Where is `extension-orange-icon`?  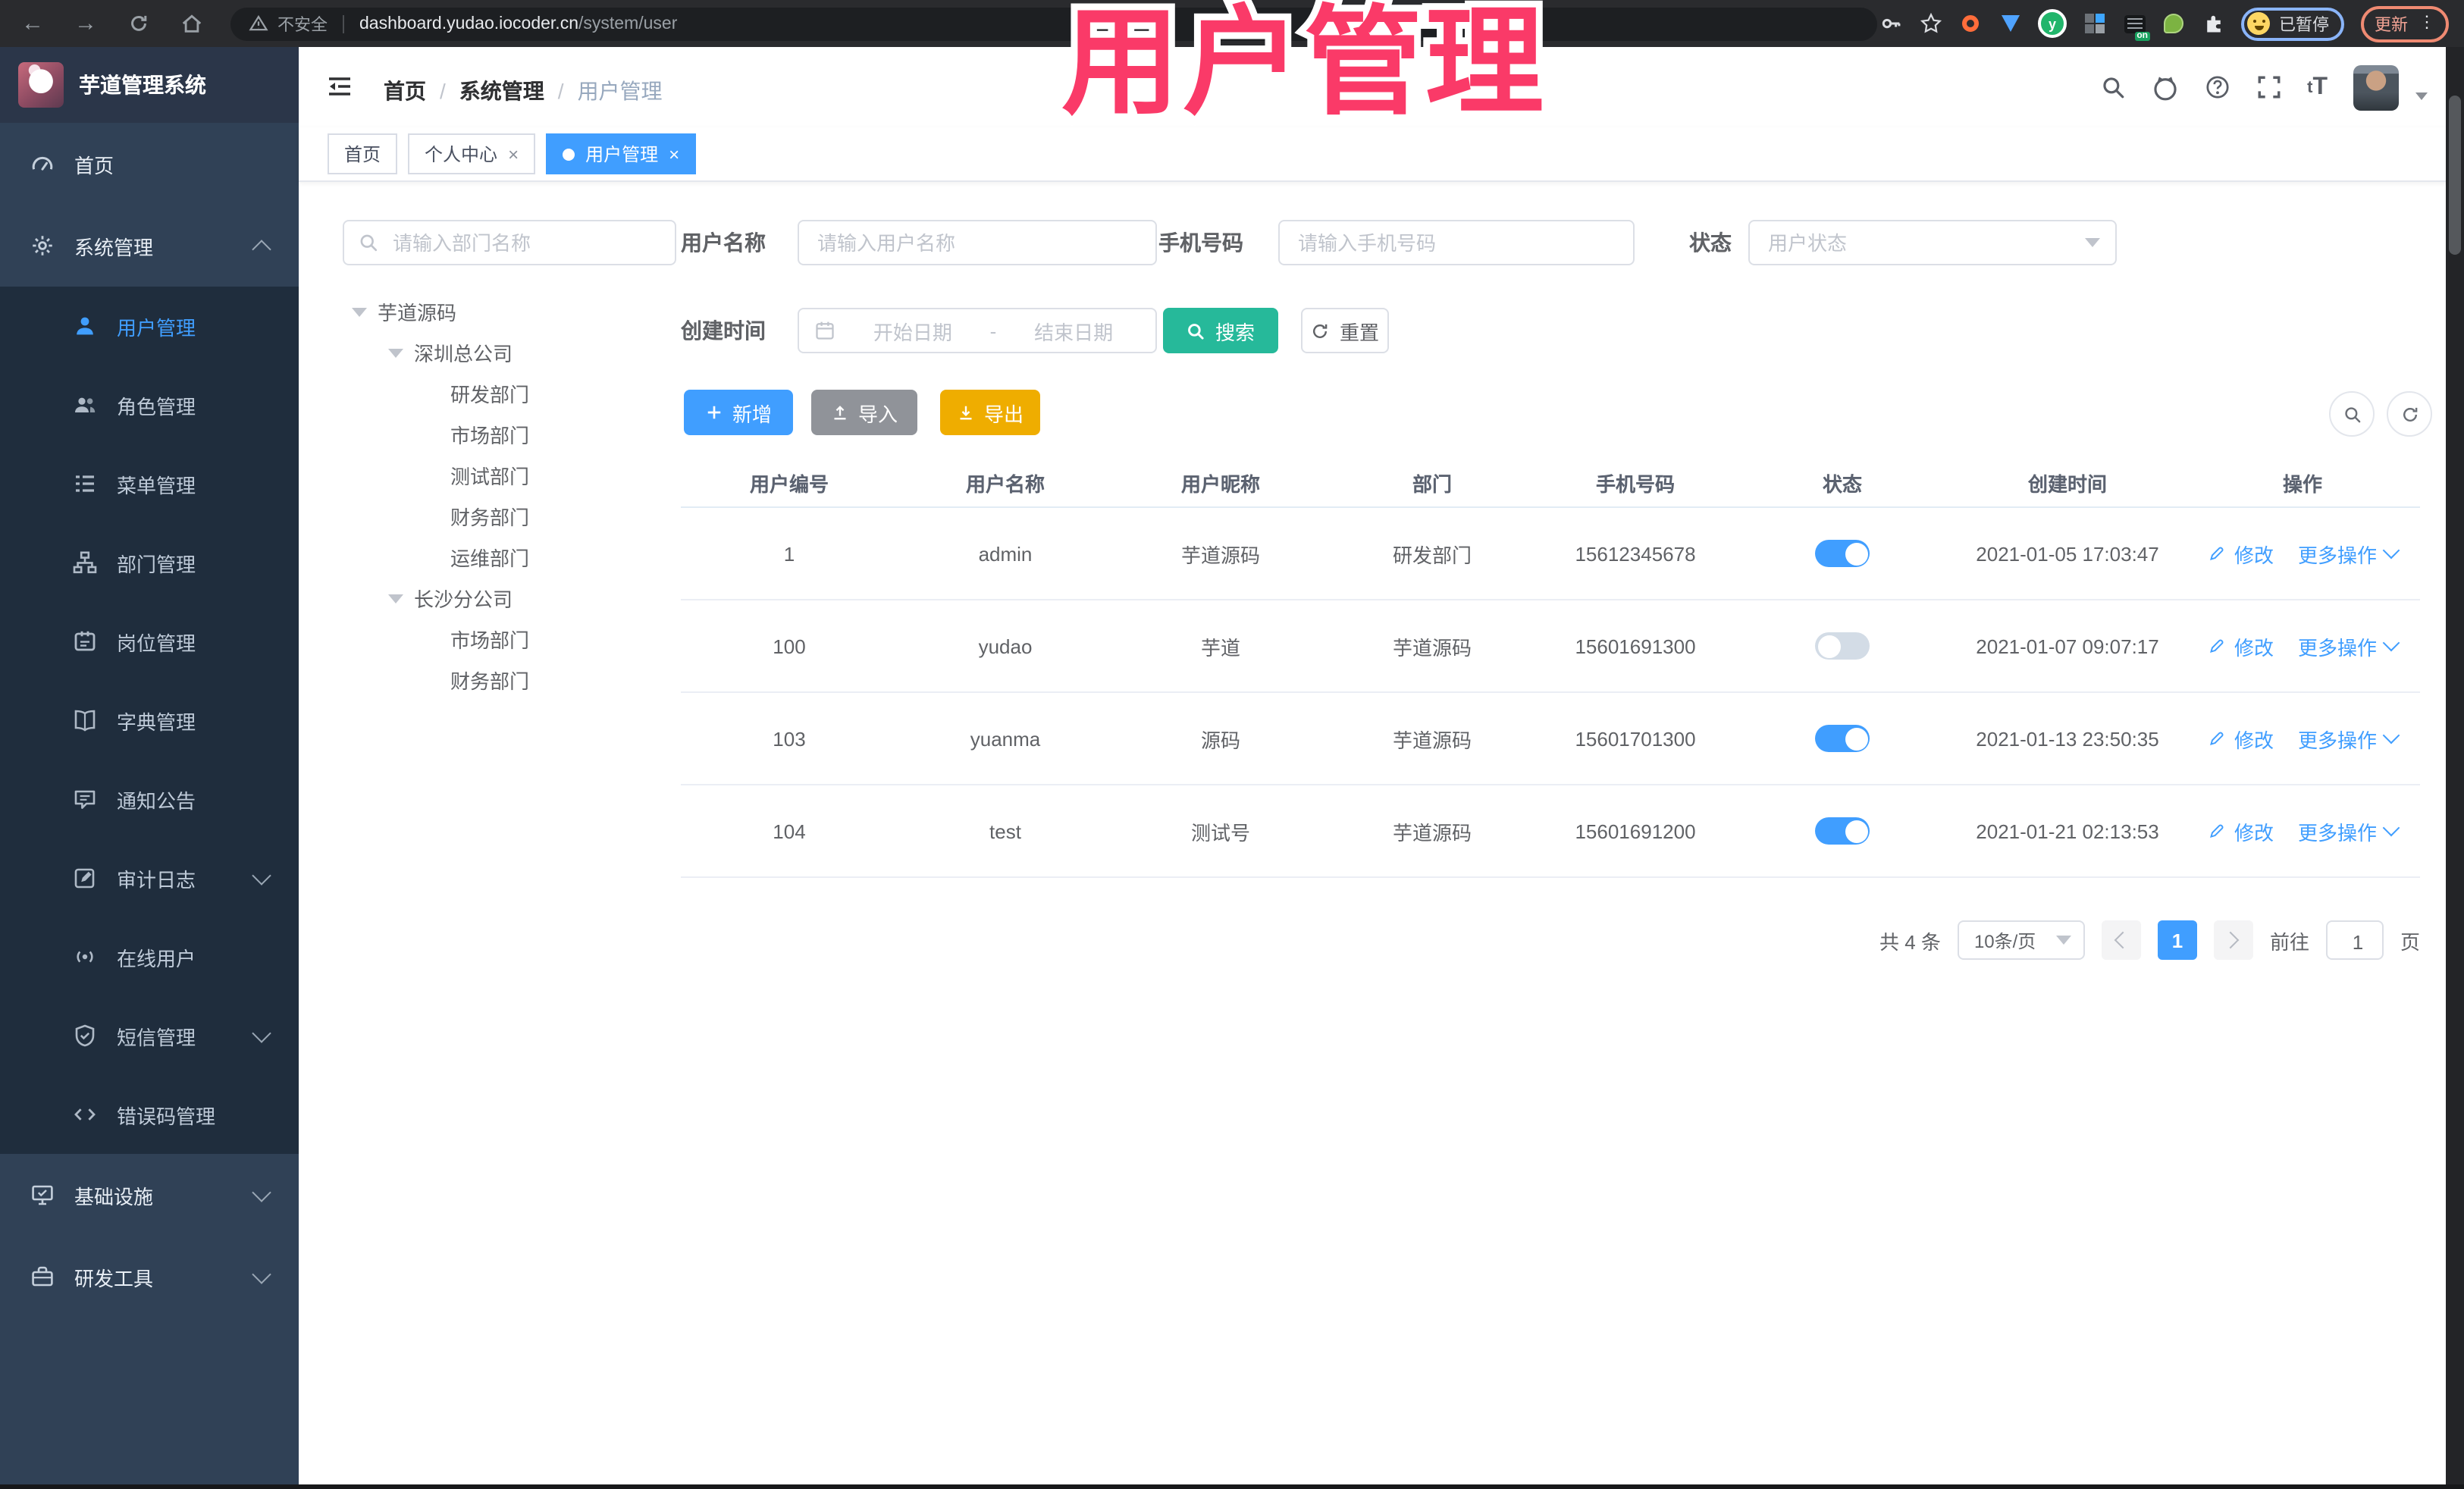
extension-orange-icon is located at coordinates (1970, 23).